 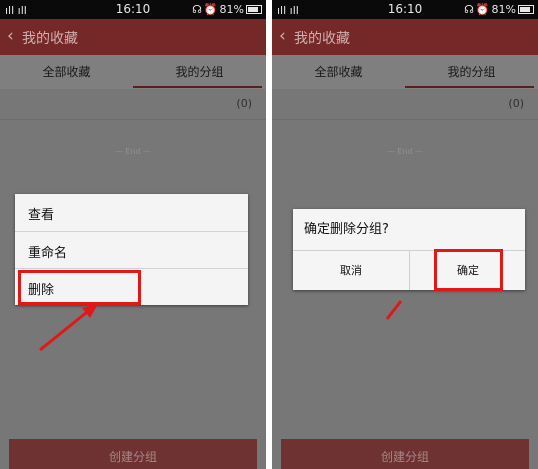 I want to click on menu-item-view: 查看, so click(x=131, y=212).